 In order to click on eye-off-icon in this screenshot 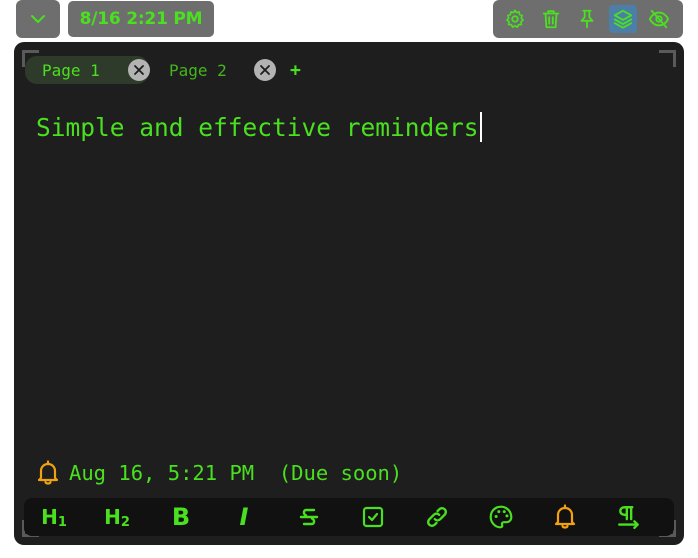, I will do `click(659, 19)`.